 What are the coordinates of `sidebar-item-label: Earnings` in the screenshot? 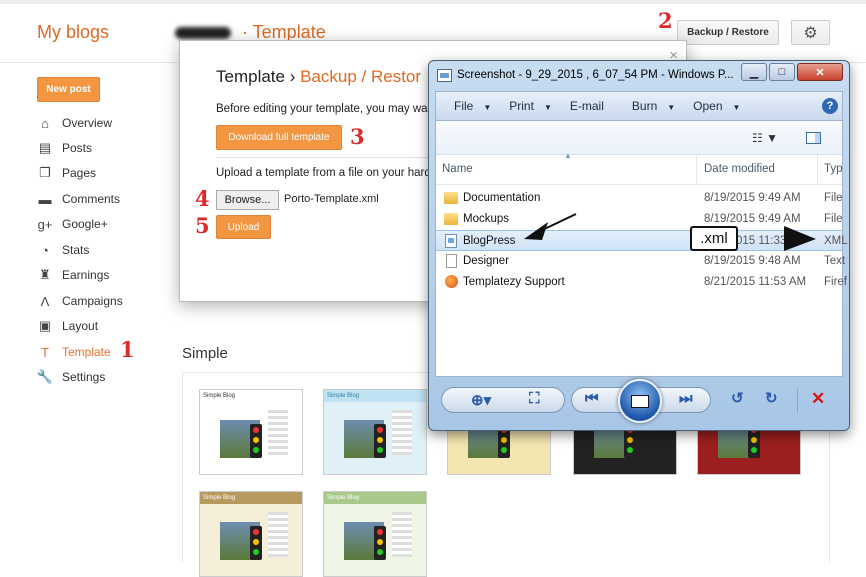 It's located at (86, 275).